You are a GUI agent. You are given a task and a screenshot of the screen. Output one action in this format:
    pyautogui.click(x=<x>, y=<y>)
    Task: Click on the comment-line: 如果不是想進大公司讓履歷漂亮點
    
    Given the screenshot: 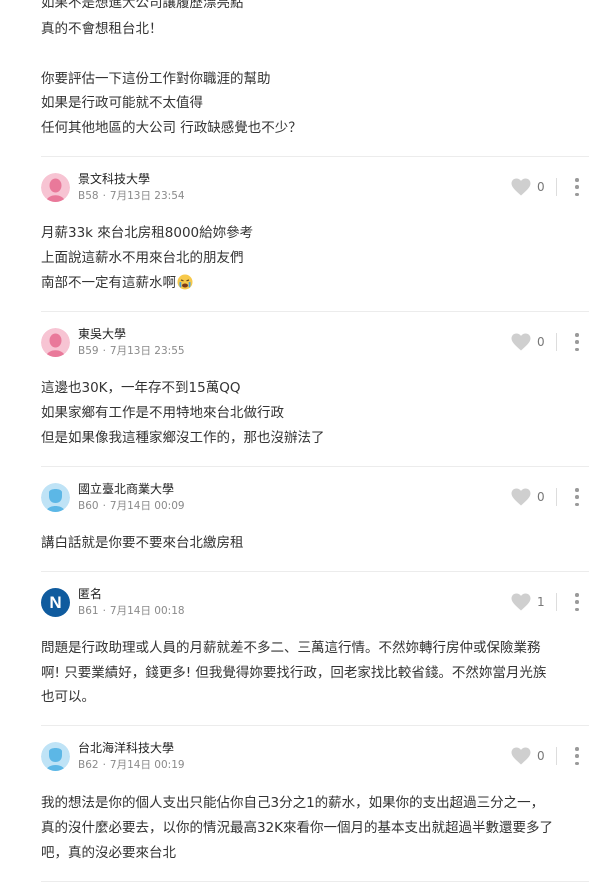 What is the action you would take?
    pyautogui.click(x=142, y=5)
    